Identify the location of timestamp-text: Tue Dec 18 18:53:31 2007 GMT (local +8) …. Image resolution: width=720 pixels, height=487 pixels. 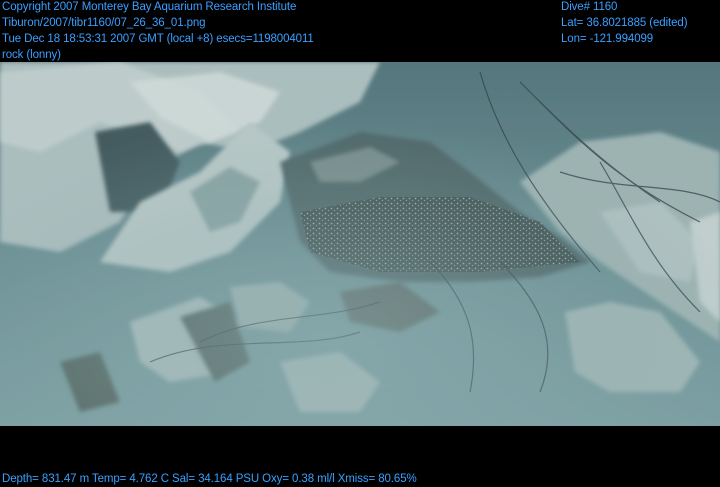
(158, 39).